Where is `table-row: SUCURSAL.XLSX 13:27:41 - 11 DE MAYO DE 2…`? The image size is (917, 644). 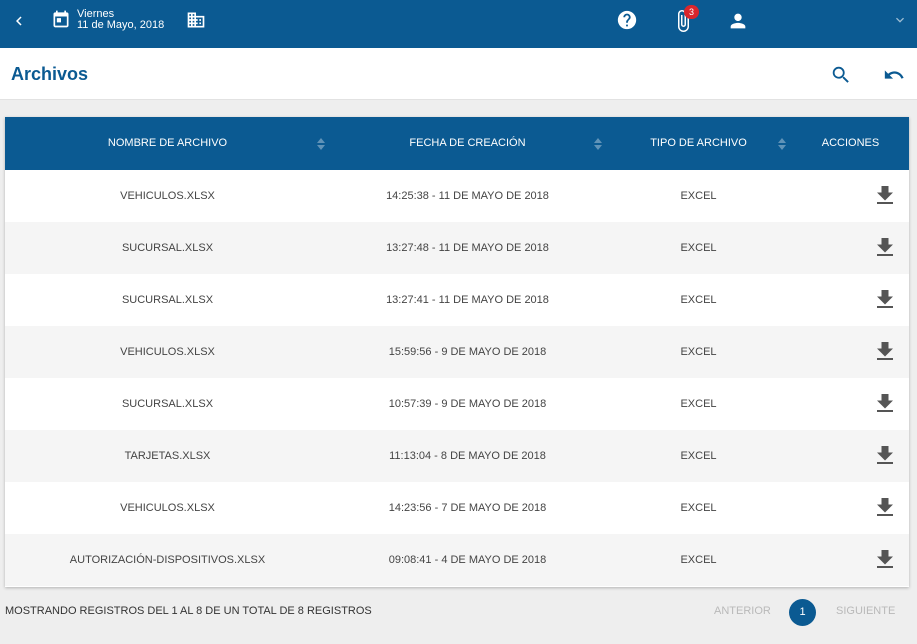 table-row: SUCURSAL.XLSX 13:27:41 - 11 DE MAYO DE 2… is located at coordinates (457, 300).